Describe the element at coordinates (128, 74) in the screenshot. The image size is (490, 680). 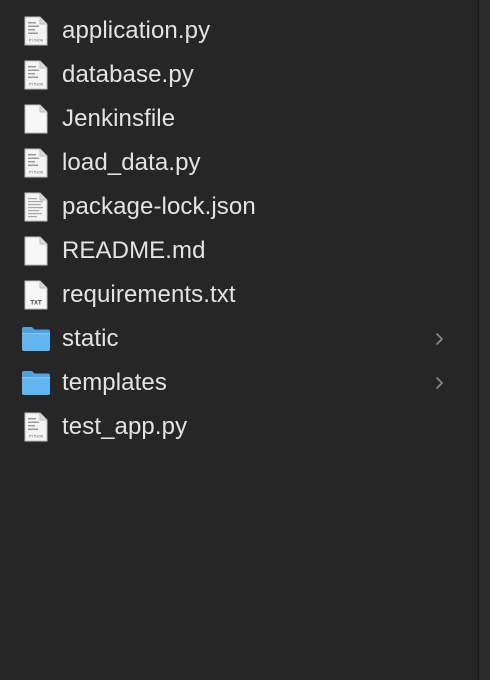
I see `file-name: database.py` at that location.